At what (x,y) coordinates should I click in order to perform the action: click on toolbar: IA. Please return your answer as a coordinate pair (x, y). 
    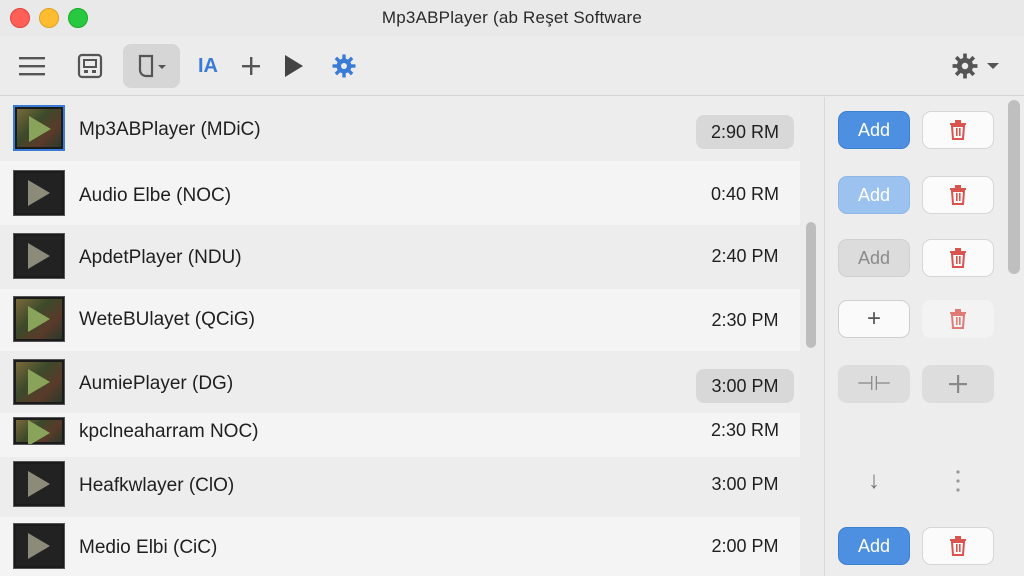
    Looking at the image, I should click on (512, 66).